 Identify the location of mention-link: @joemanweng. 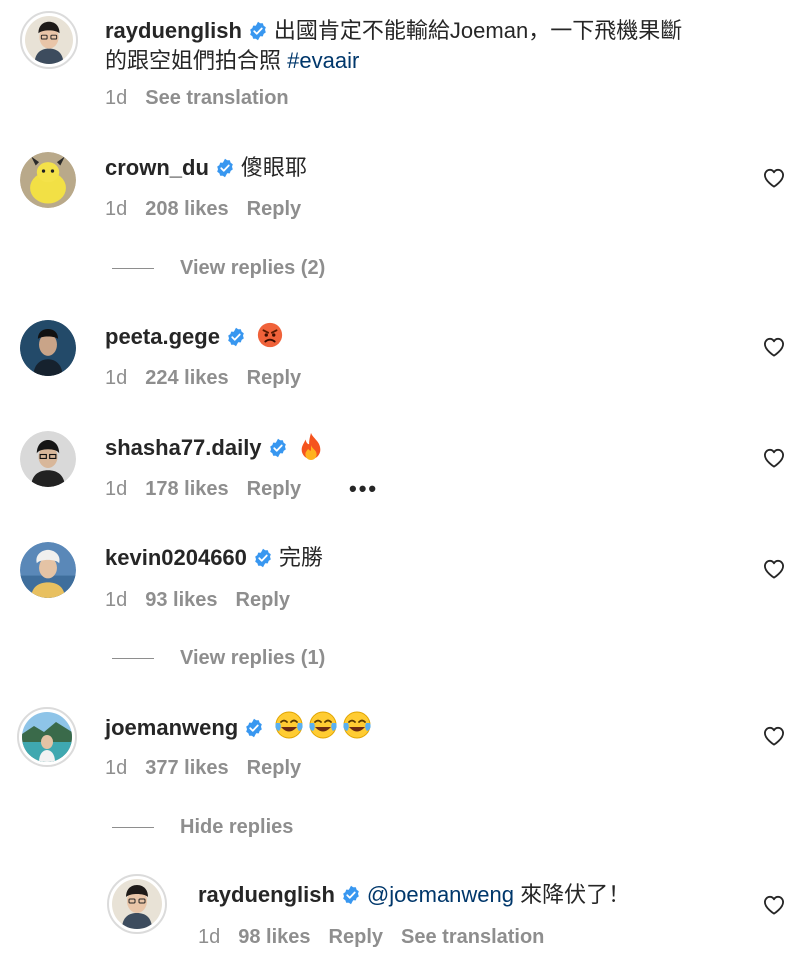
(440, 894).